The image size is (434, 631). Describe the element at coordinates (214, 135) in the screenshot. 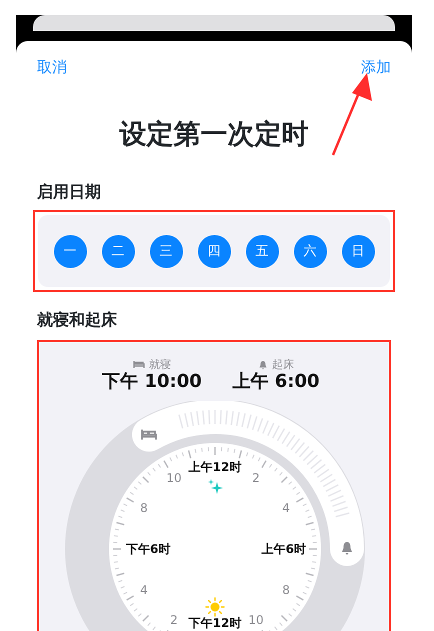

I see `page-title: 设定第一次定时` at that location.